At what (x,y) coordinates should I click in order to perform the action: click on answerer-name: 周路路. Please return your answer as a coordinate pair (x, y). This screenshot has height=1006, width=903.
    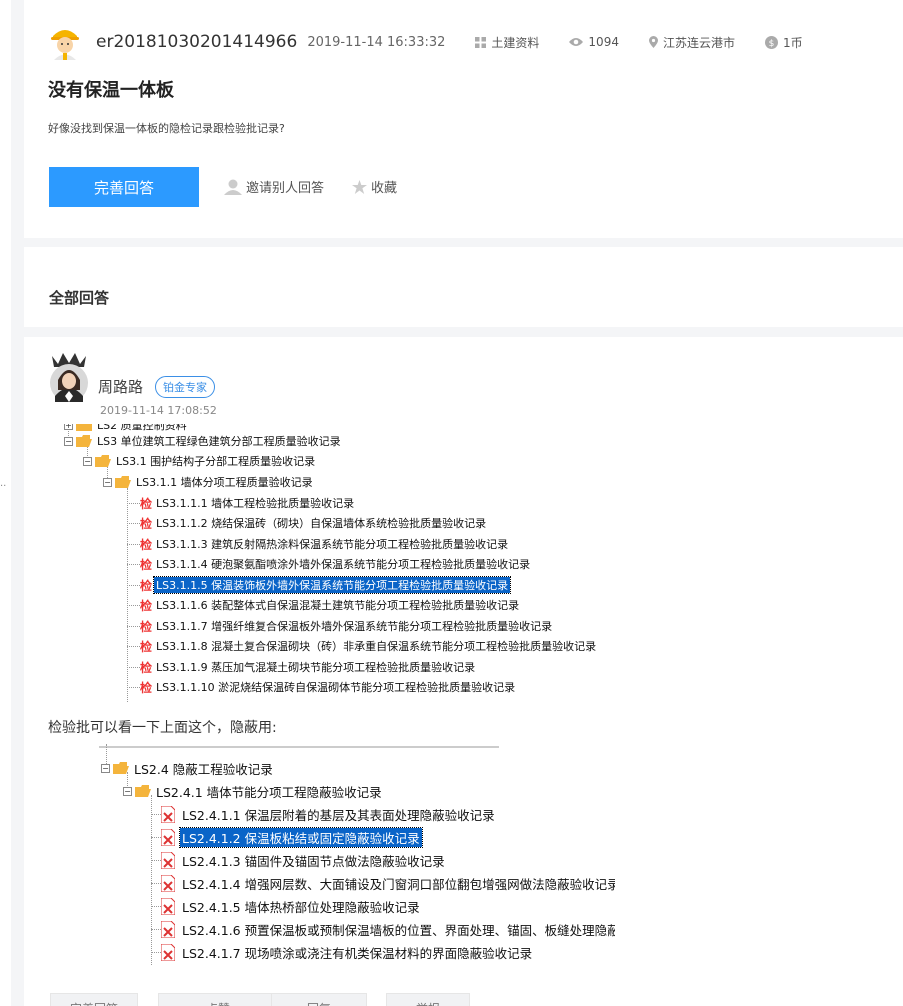
    Looking at the image, I should click on (120, 386).